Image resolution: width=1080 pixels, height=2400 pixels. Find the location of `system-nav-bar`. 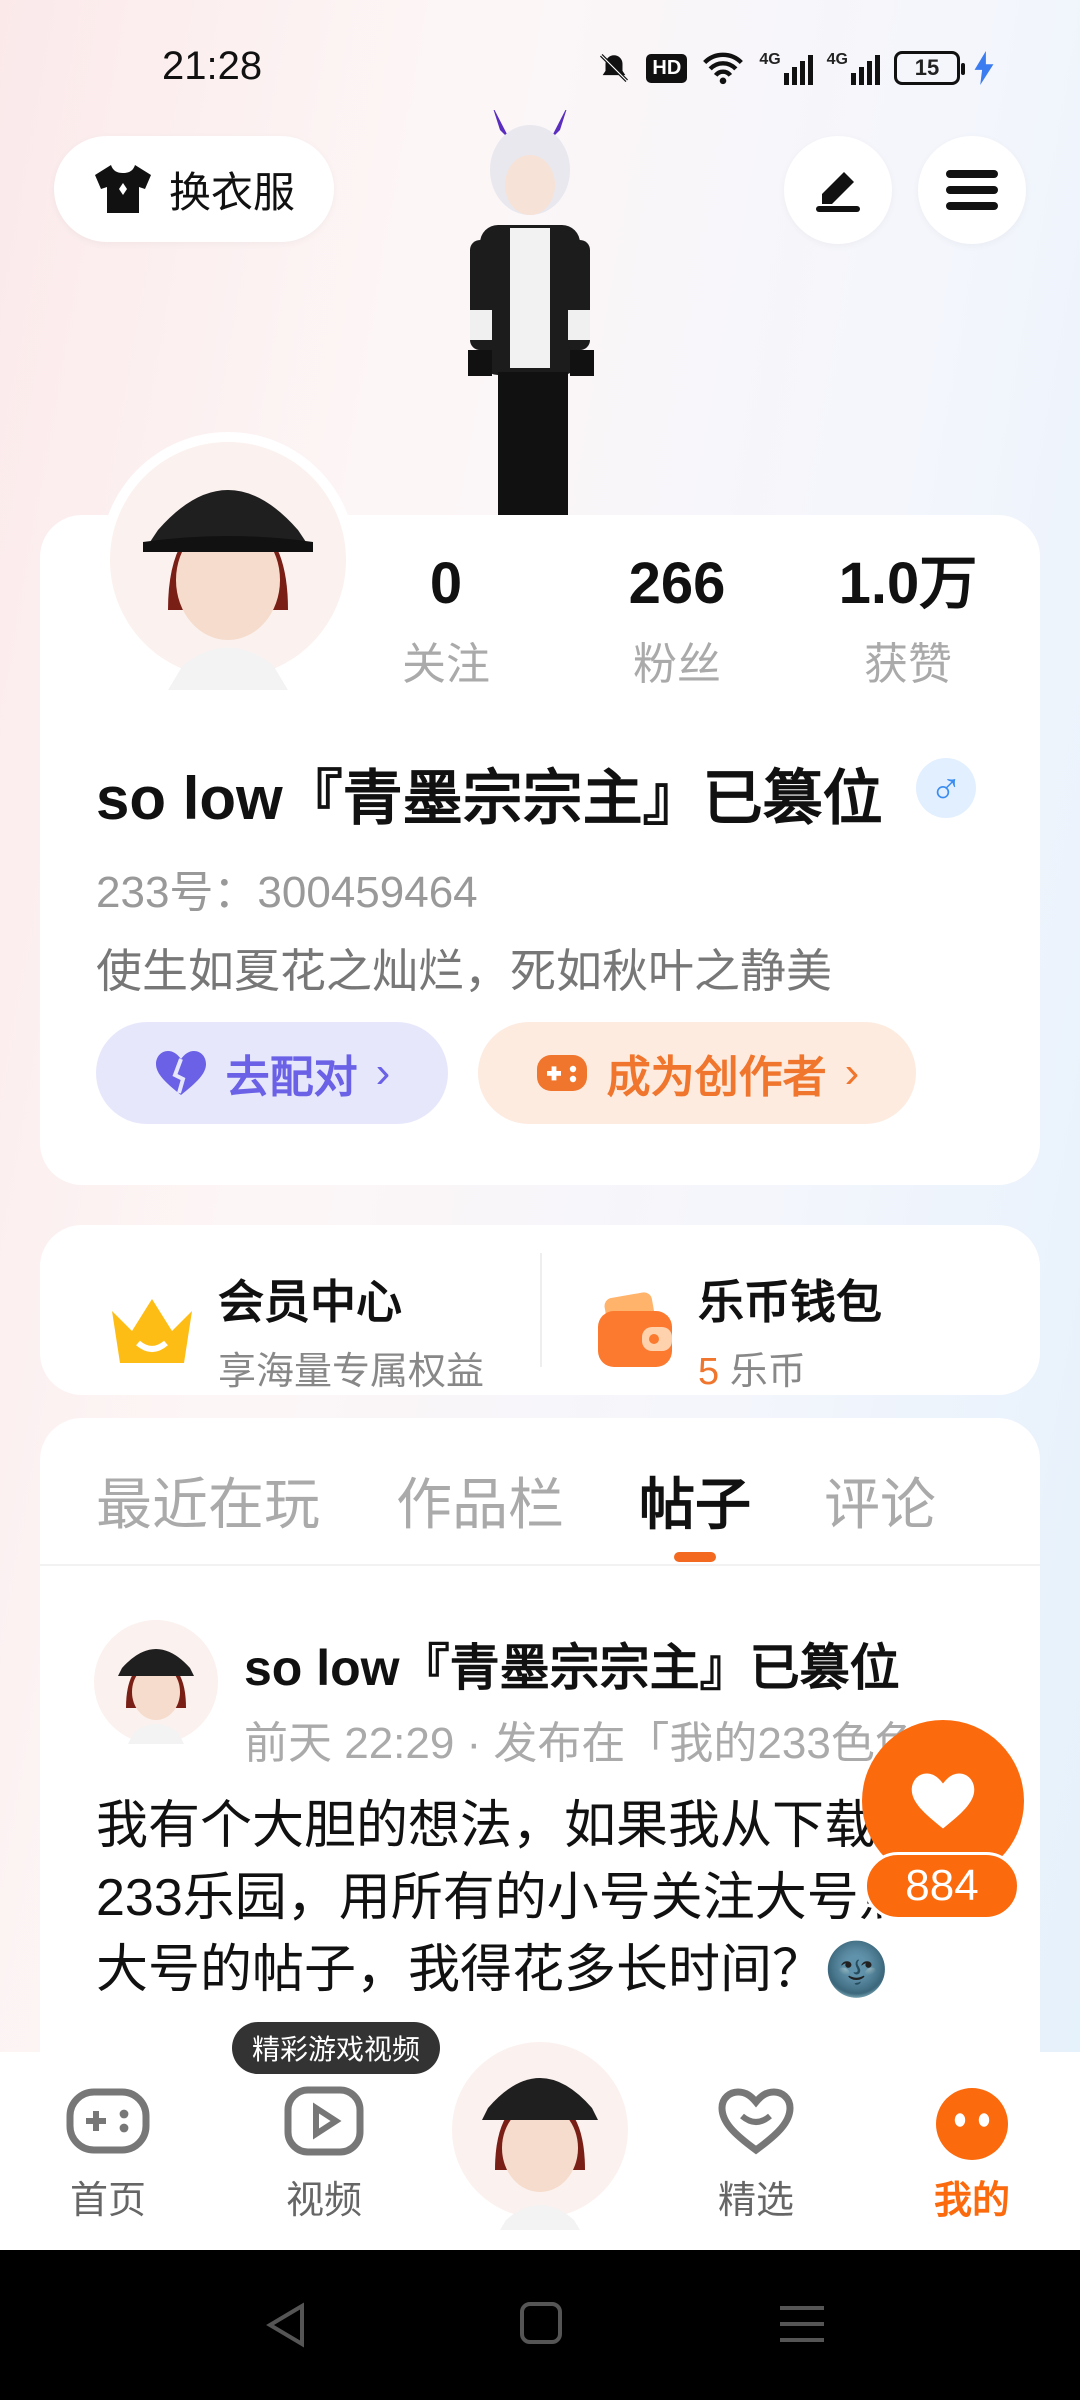

system-nav-bar is located at coordinates (540, 2325).